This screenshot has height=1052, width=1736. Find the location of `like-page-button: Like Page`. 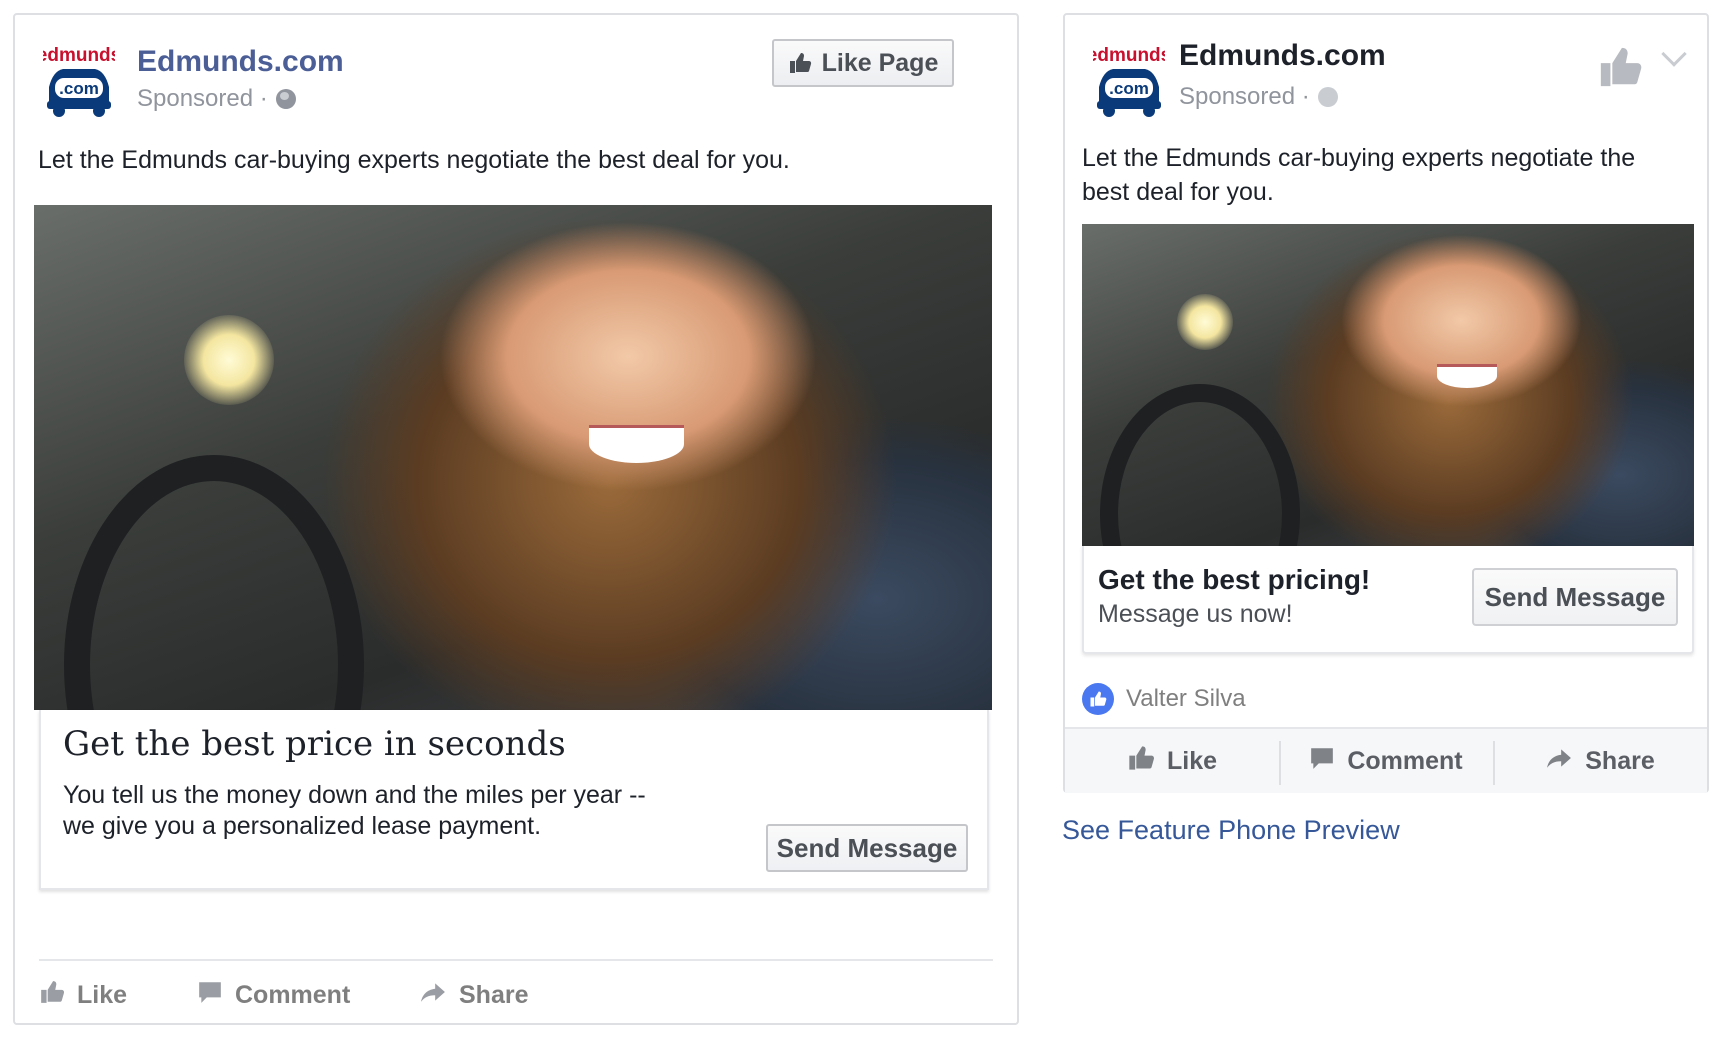

like-page-button: Like Page is located at coordinates (863, 63).